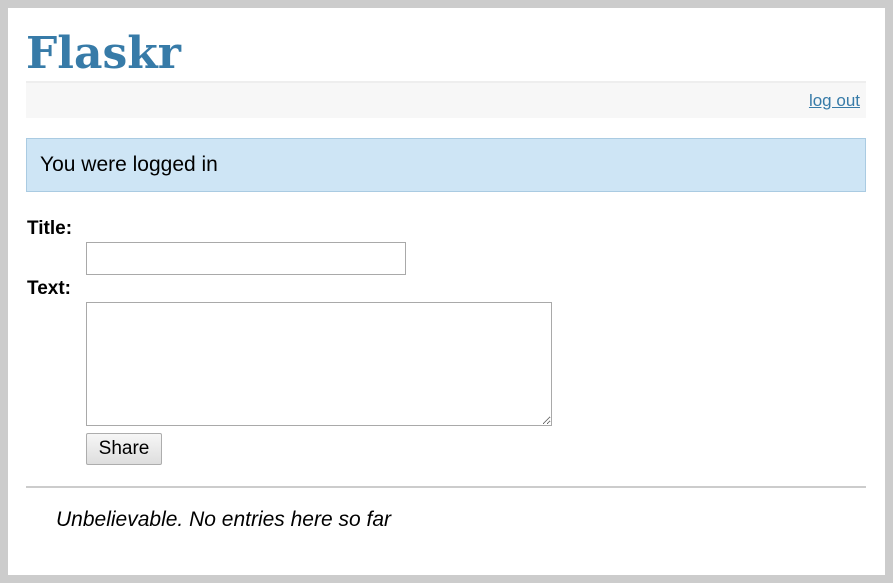  What do you see at coordinates (319, 364) in the screenshot?
I see `text-textarea` at bounding box center [319, 364].